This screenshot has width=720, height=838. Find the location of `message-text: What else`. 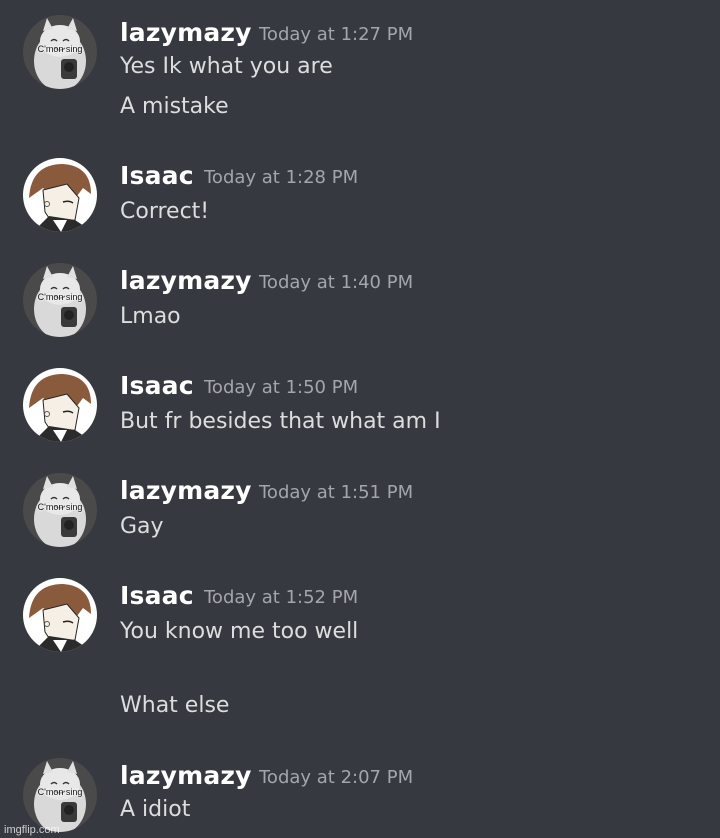

message-text: What else is located at coordinates (175, 705).